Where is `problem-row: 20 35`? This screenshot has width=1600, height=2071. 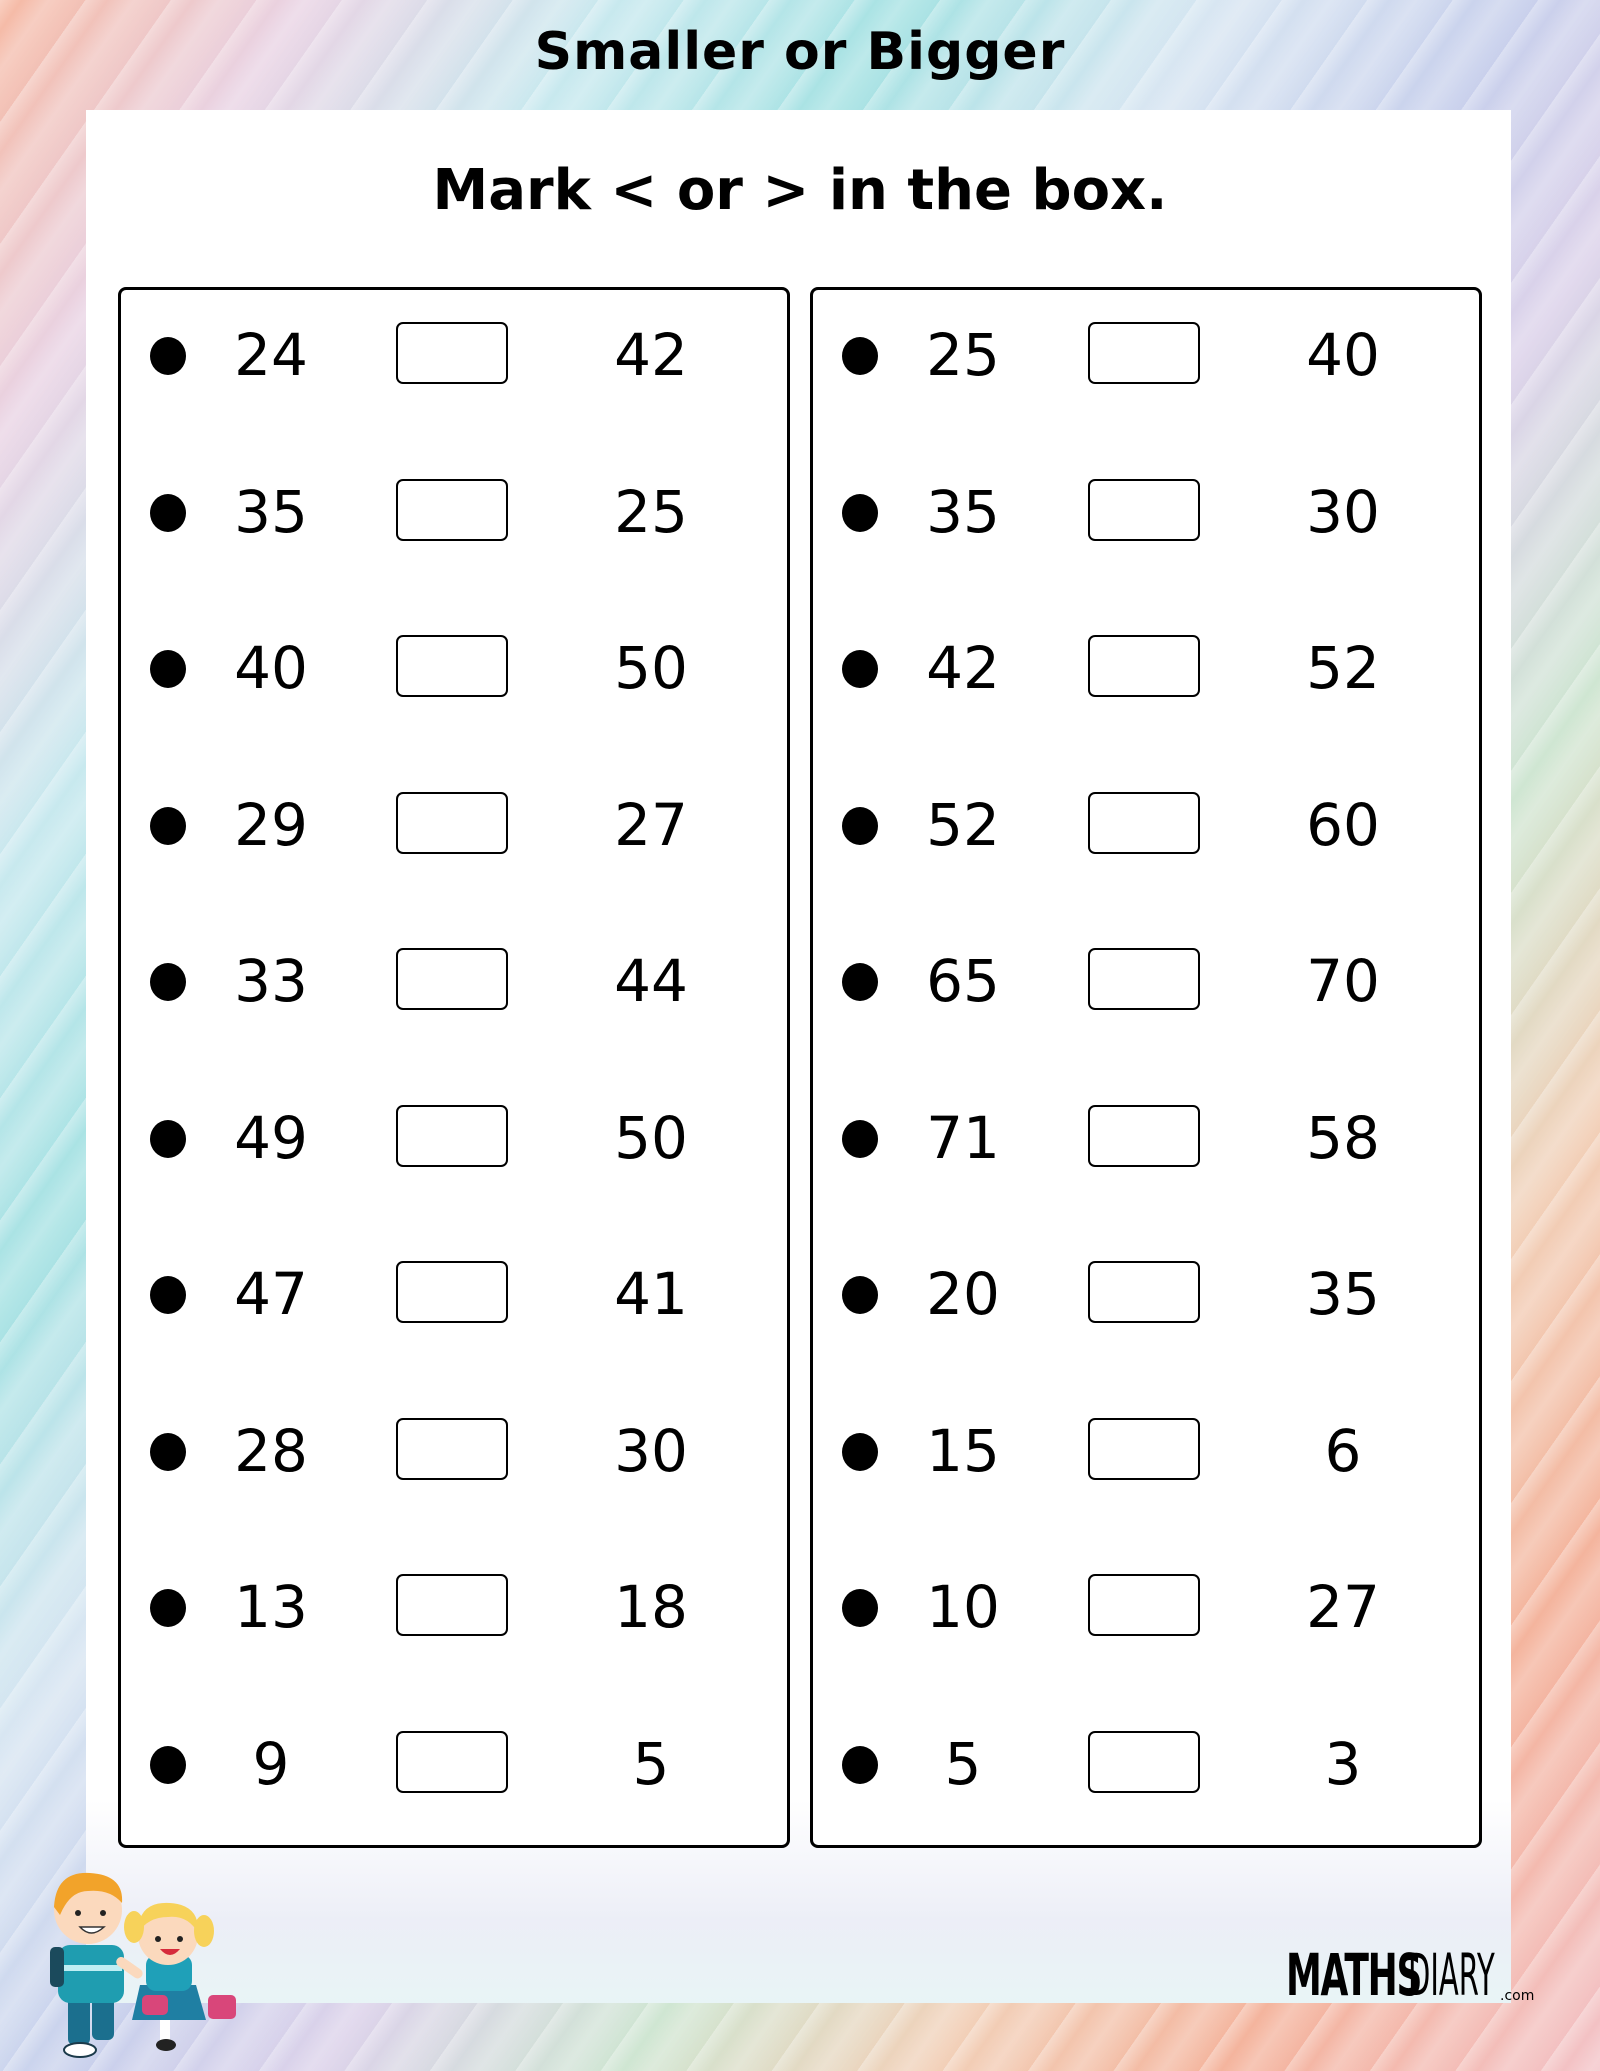 problem-row: 20 35 is located at coordinates (1146, 1294).